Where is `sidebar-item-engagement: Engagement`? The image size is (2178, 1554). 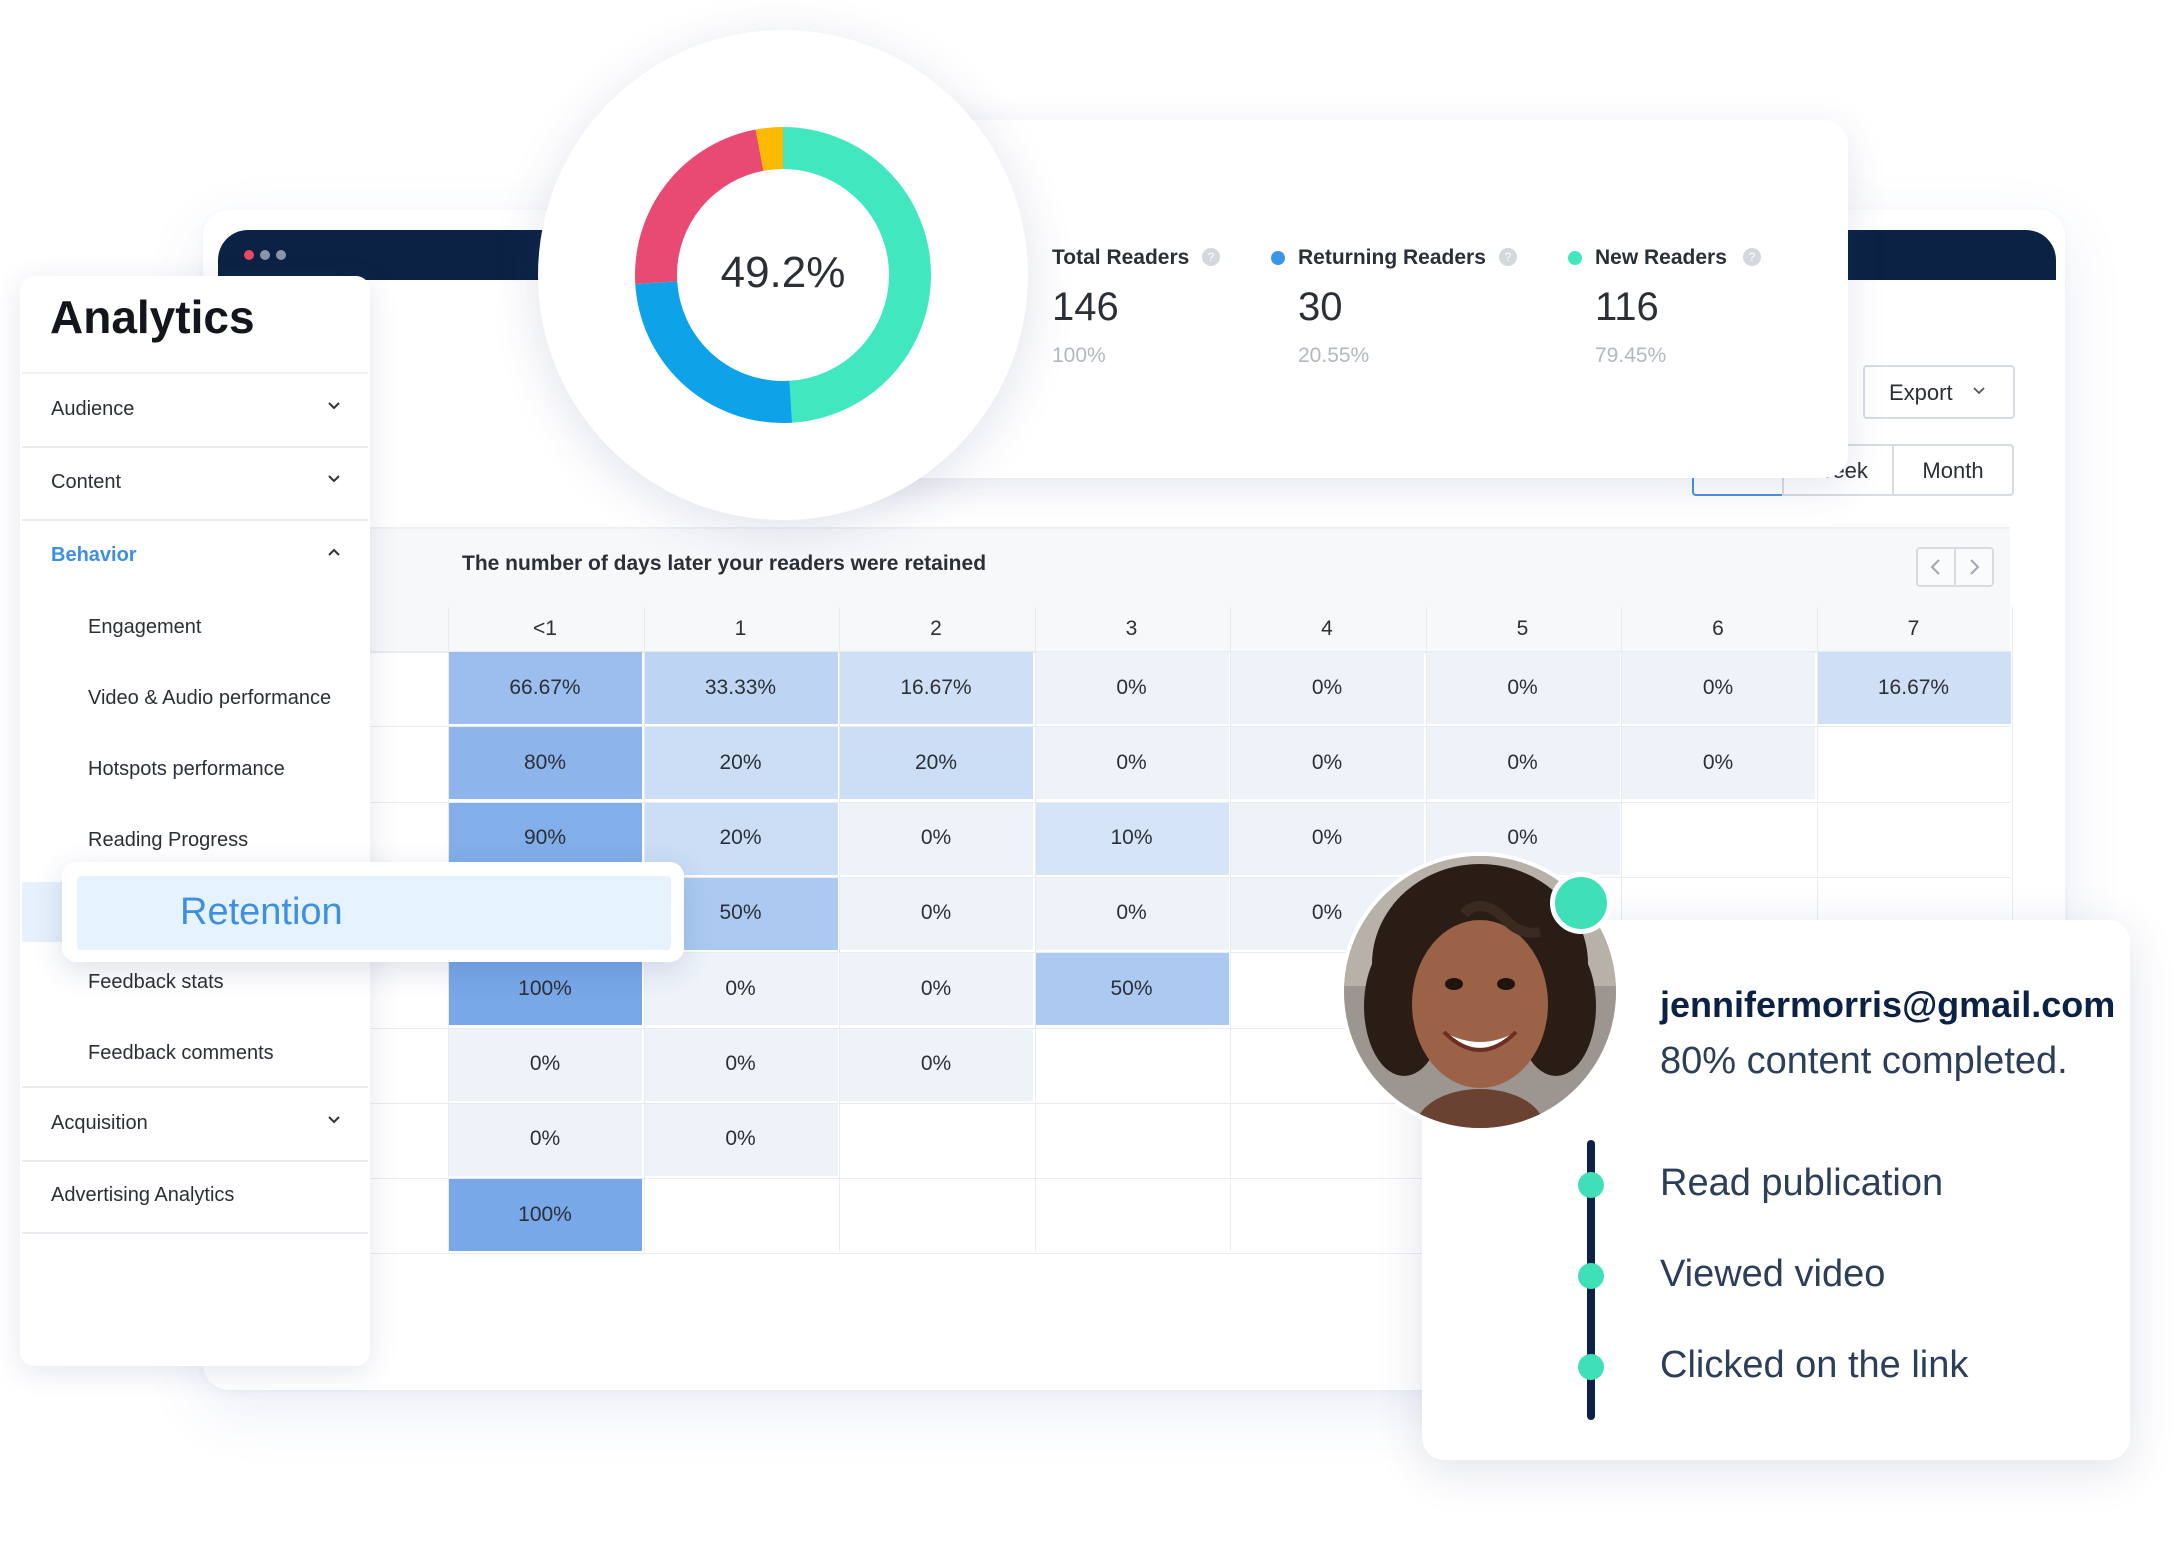 sidebar-item-engagement: Engagement is located at coordinates (144, 627).